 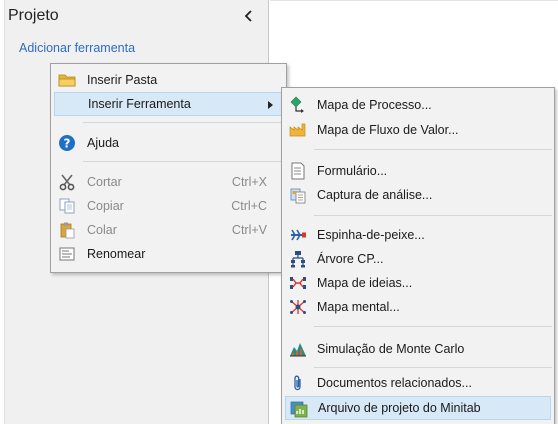 I want to click on collapse-chevron-left-icon, so click(x=249, y=16).